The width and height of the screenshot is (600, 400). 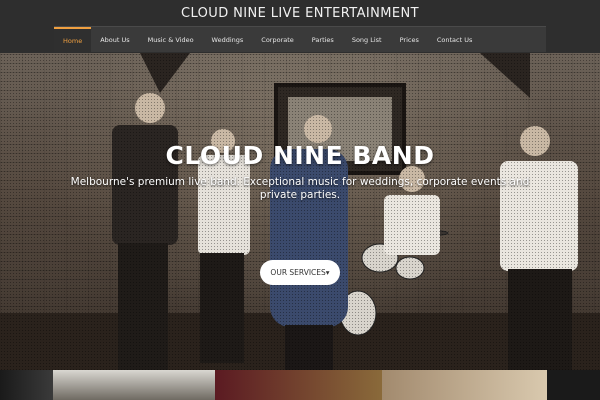 What do you see at coordinates (277, 39) in the screenshot?
I see `nav-item-corporate: Corporate` at bounding box center [277, 39].